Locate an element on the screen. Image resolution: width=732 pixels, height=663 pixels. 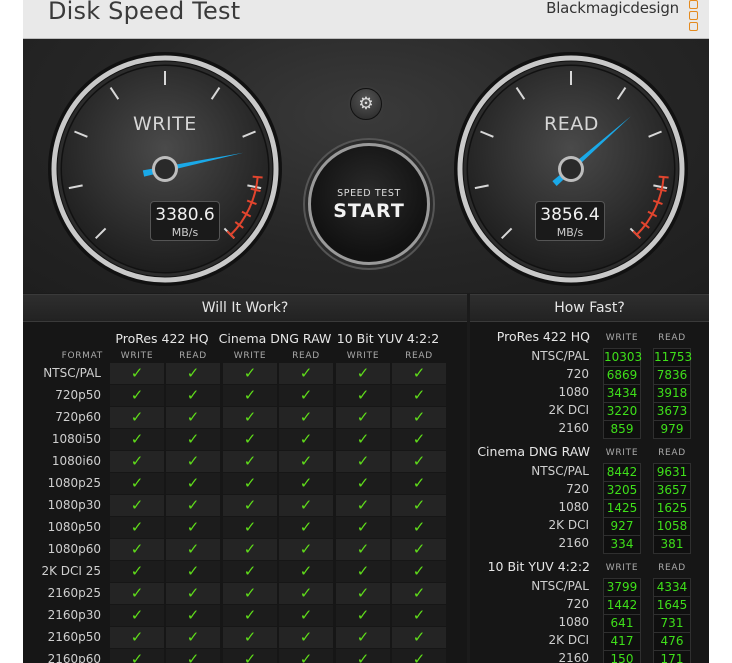
write-gauge-label: WRITE is located at coordinates (165, 124).